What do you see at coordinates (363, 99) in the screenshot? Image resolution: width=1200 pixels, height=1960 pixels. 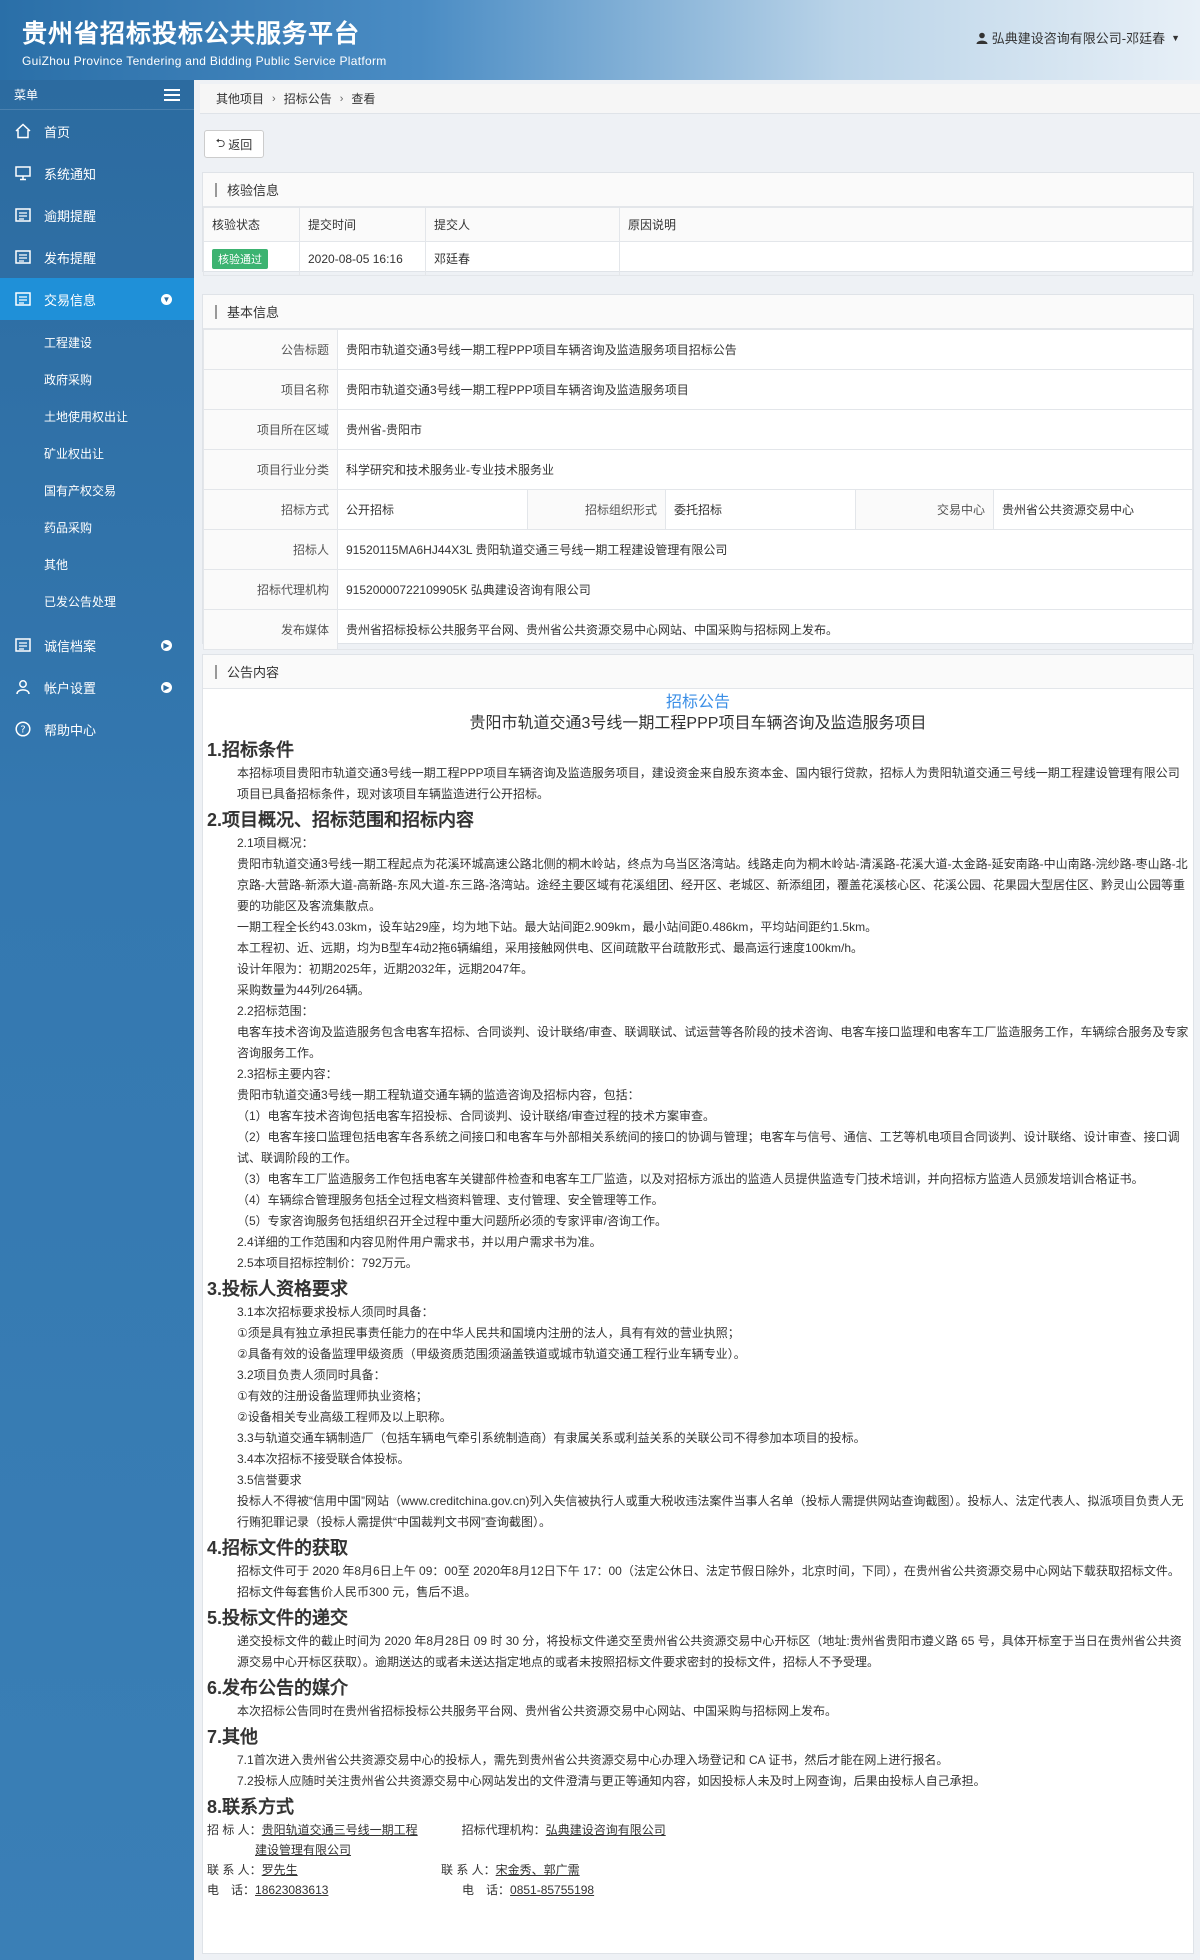 I see `breadcrumb-item: 查看` at bounding box center [363, 99].